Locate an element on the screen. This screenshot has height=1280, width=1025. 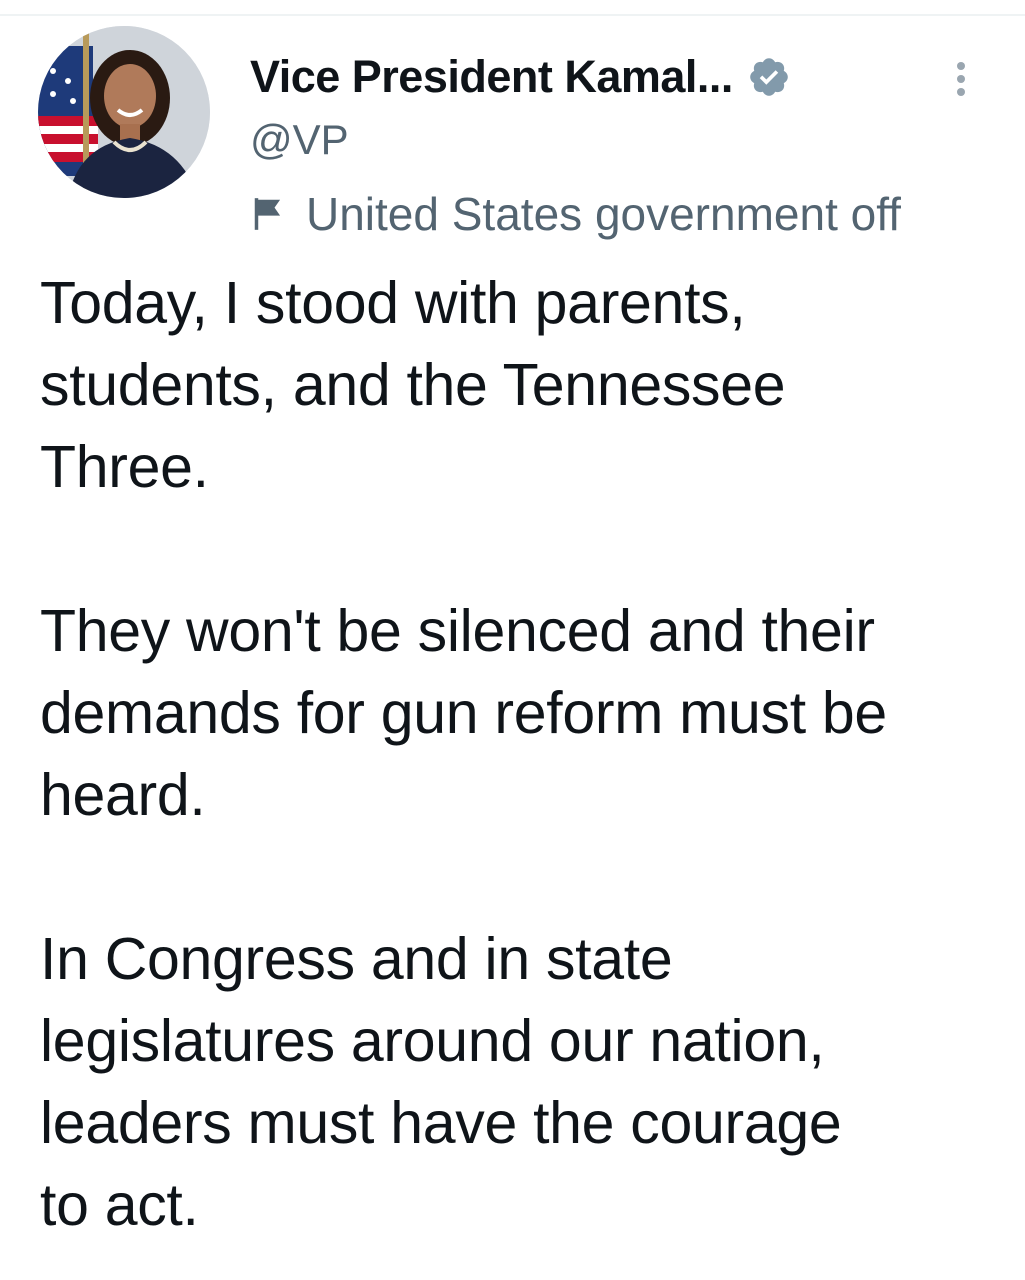
affiliation-label: United States government off is located at coordinates (603, 214).